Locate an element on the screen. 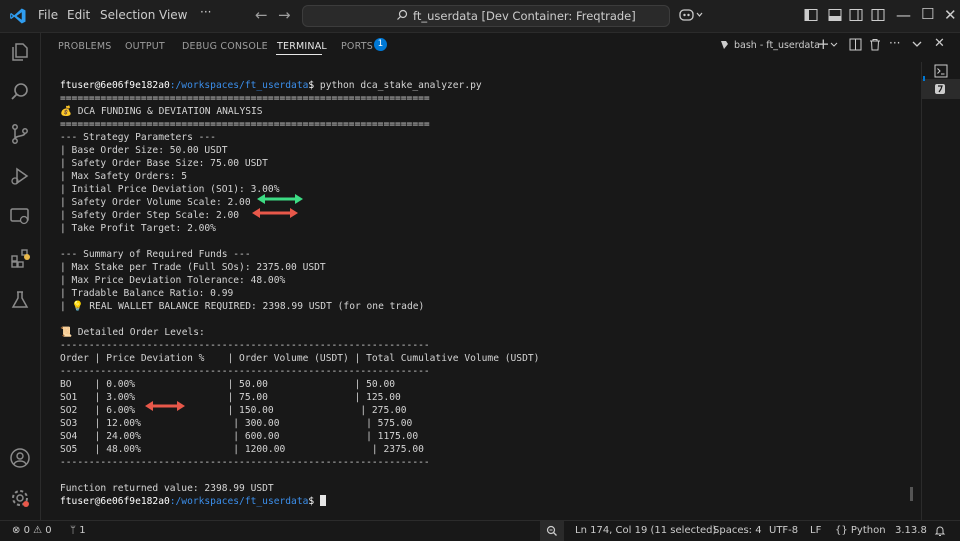  tab-ports: PORTS is located at coordinates (357, 46).